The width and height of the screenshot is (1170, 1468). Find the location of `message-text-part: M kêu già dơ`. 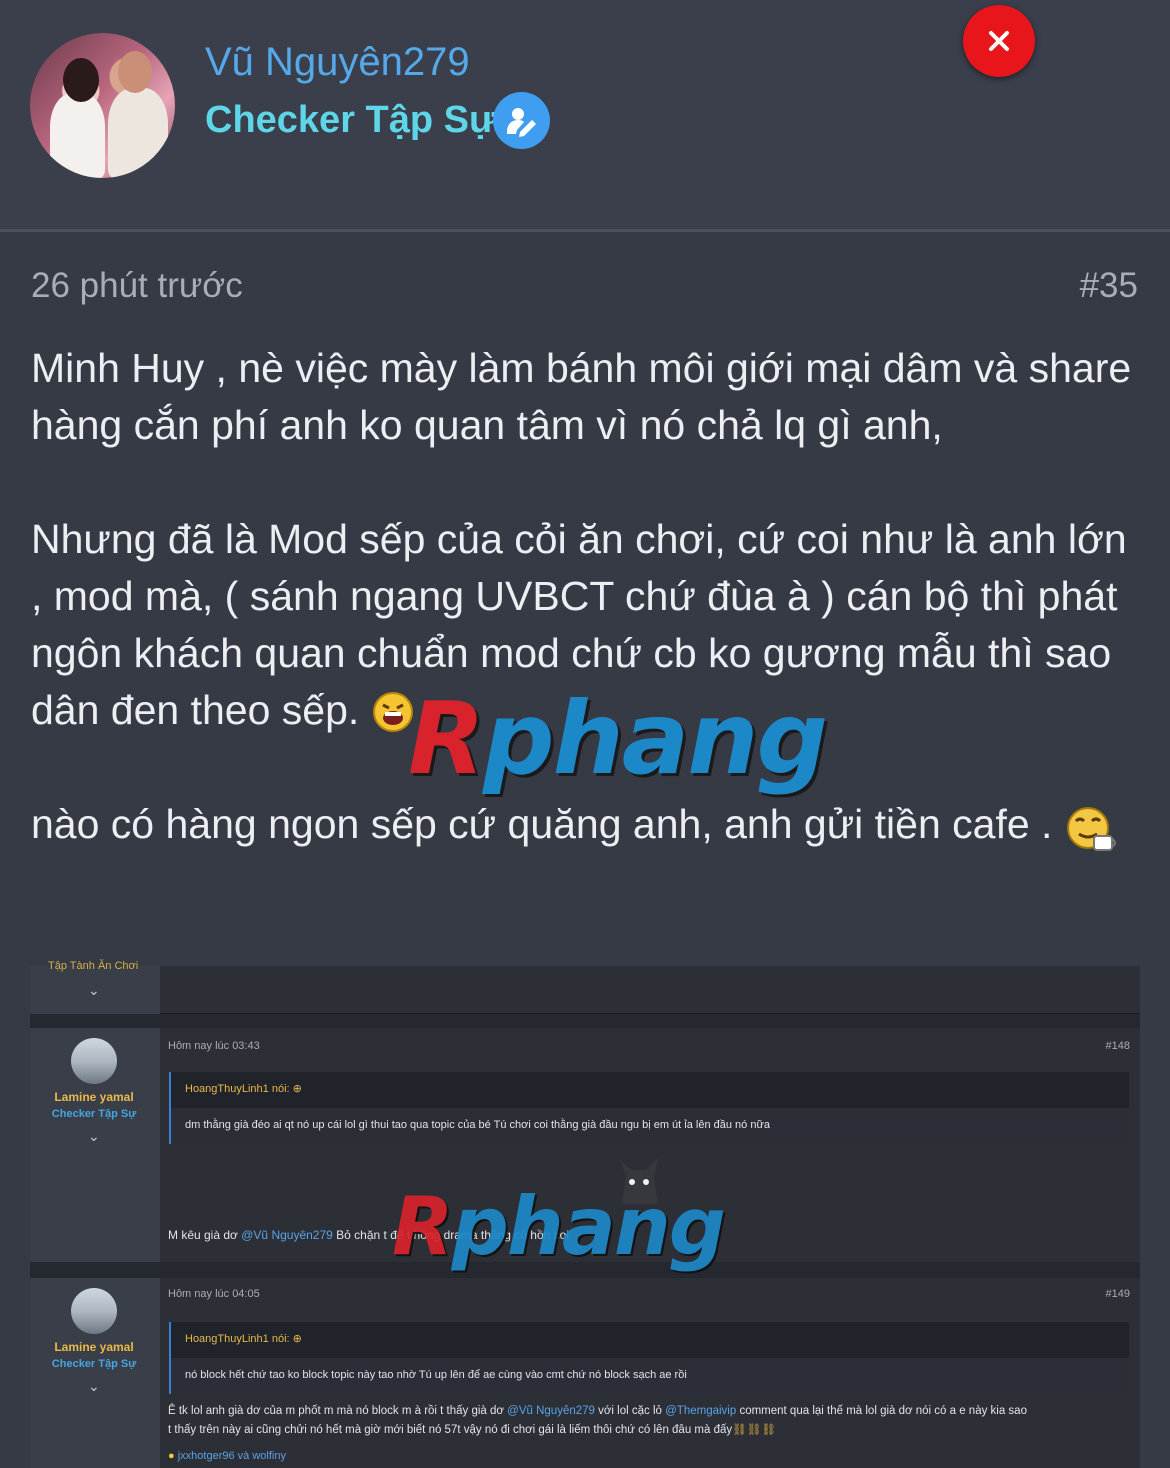

message-text-part: M kêu già dơ is located at coordinates (205, 1235).